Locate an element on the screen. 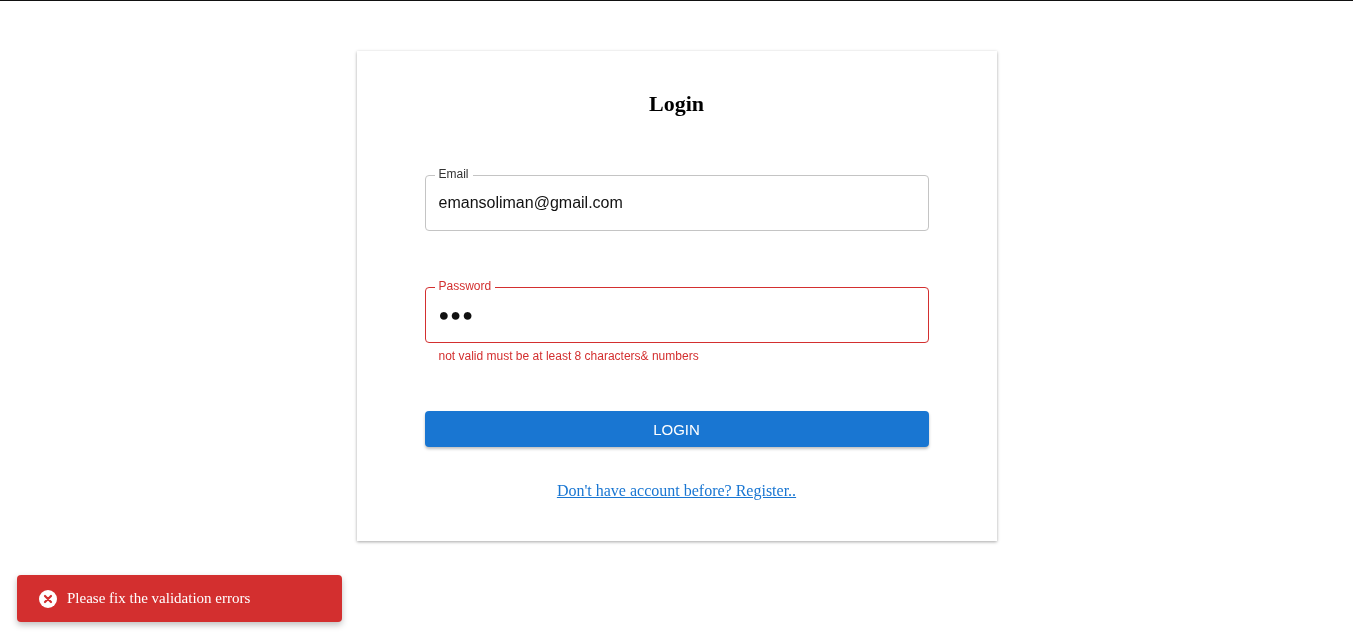 This screenshot has height=633, width=1353. login-button: LOGIN is located at coordinates (676, 429).